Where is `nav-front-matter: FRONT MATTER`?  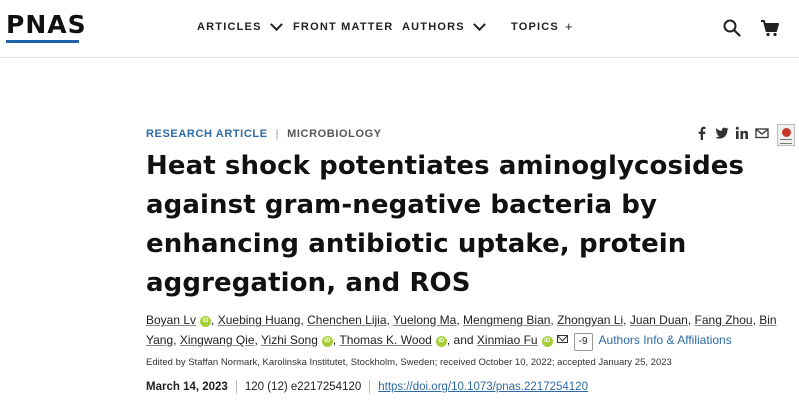 nav-front-matter: FRONT MATTER is located at coordinates (343, 27).